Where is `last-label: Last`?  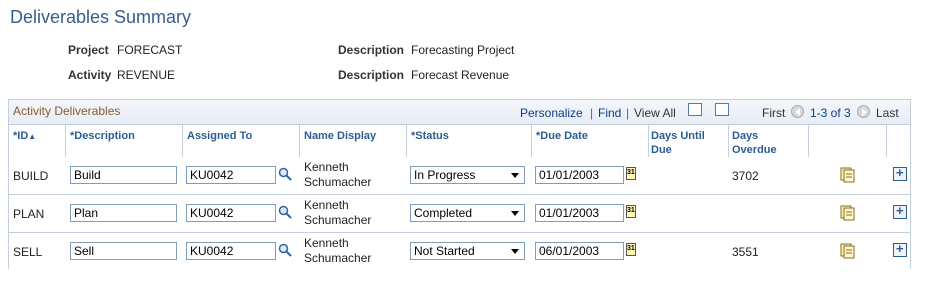
last-label: Last is located at coordinates (887, 113).